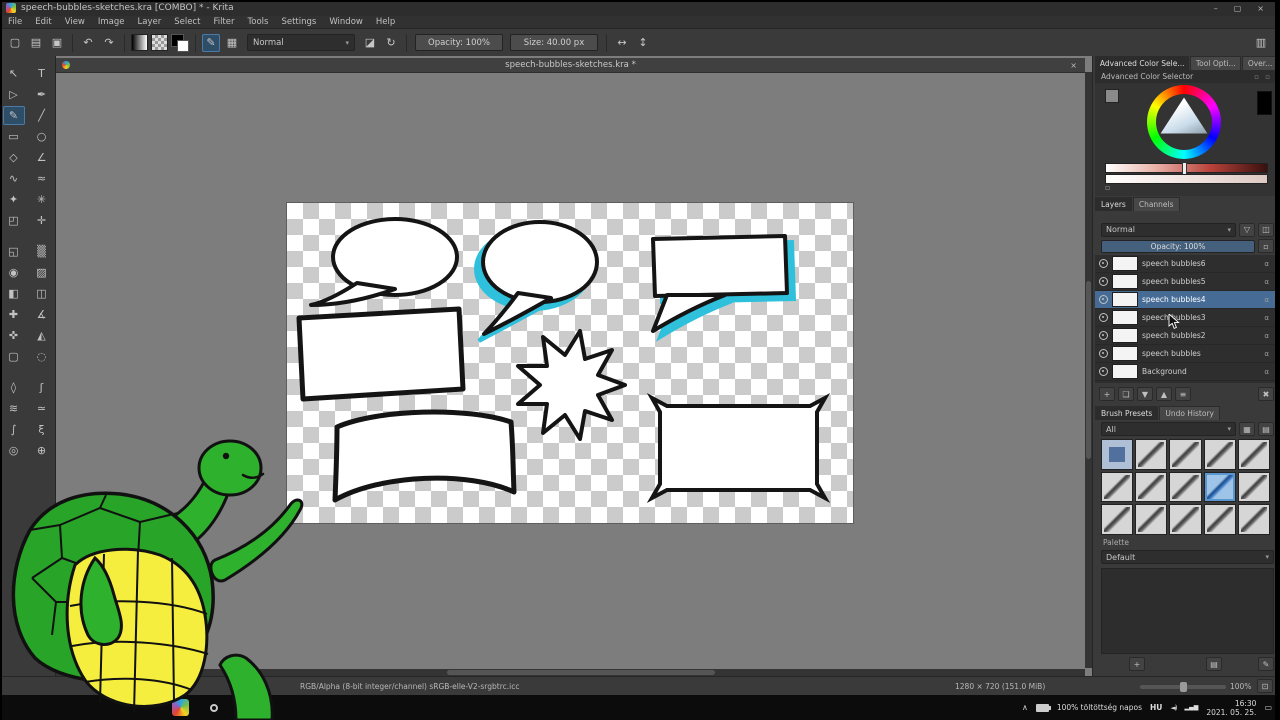  I want to click on maximize-button: ▢, so click(1238, 8).